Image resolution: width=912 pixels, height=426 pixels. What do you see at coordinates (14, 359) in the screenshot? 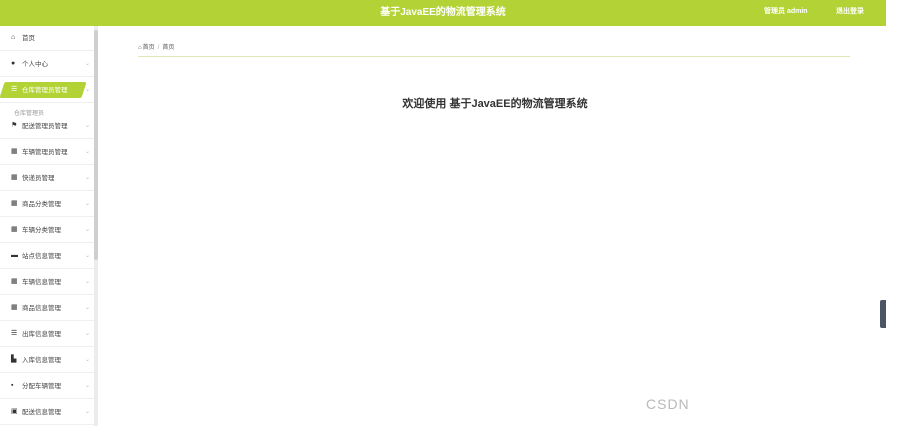
I see `chart-icon: ▙` at bounding box center [14, 359].